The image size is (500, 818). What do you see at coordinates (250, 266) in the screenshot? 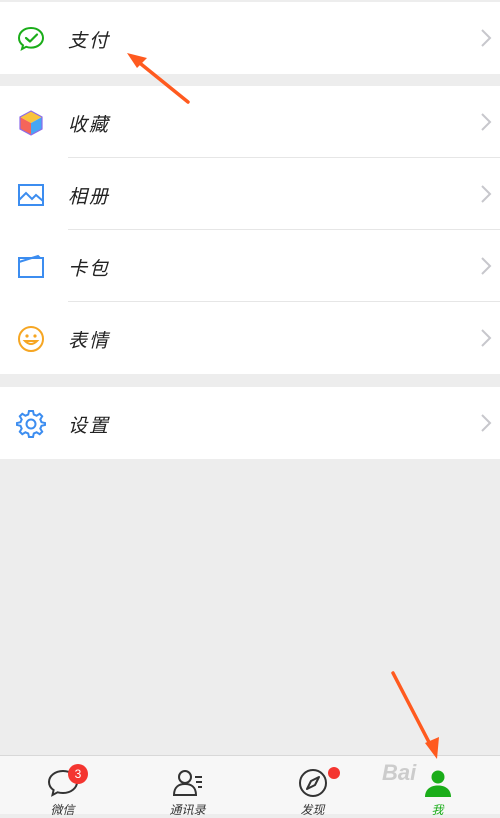
I see `menu-item-cards: 卡包` at bounding box center [250, 266].